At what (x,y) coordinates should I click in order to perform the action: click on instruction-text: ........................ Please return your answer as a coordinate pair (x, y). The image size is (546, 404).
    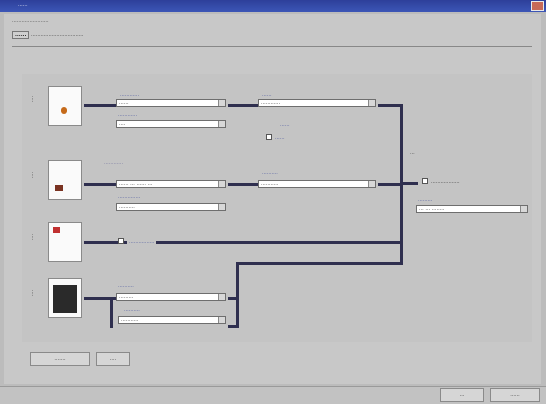
    Looking at the image, I should click on (30, 21).